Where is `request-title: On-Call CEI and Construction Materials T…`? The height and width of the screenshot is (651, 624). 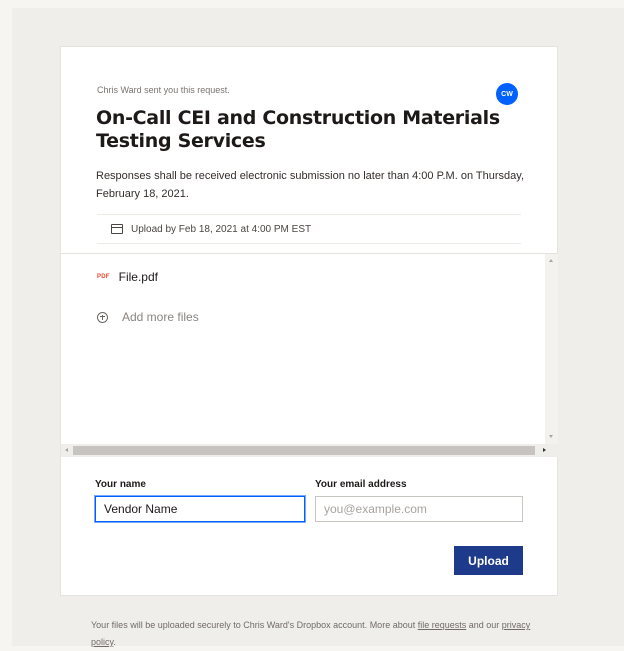 request-title: On-Call CEI and Construction Materials T… is located at coordinates (298, 129).